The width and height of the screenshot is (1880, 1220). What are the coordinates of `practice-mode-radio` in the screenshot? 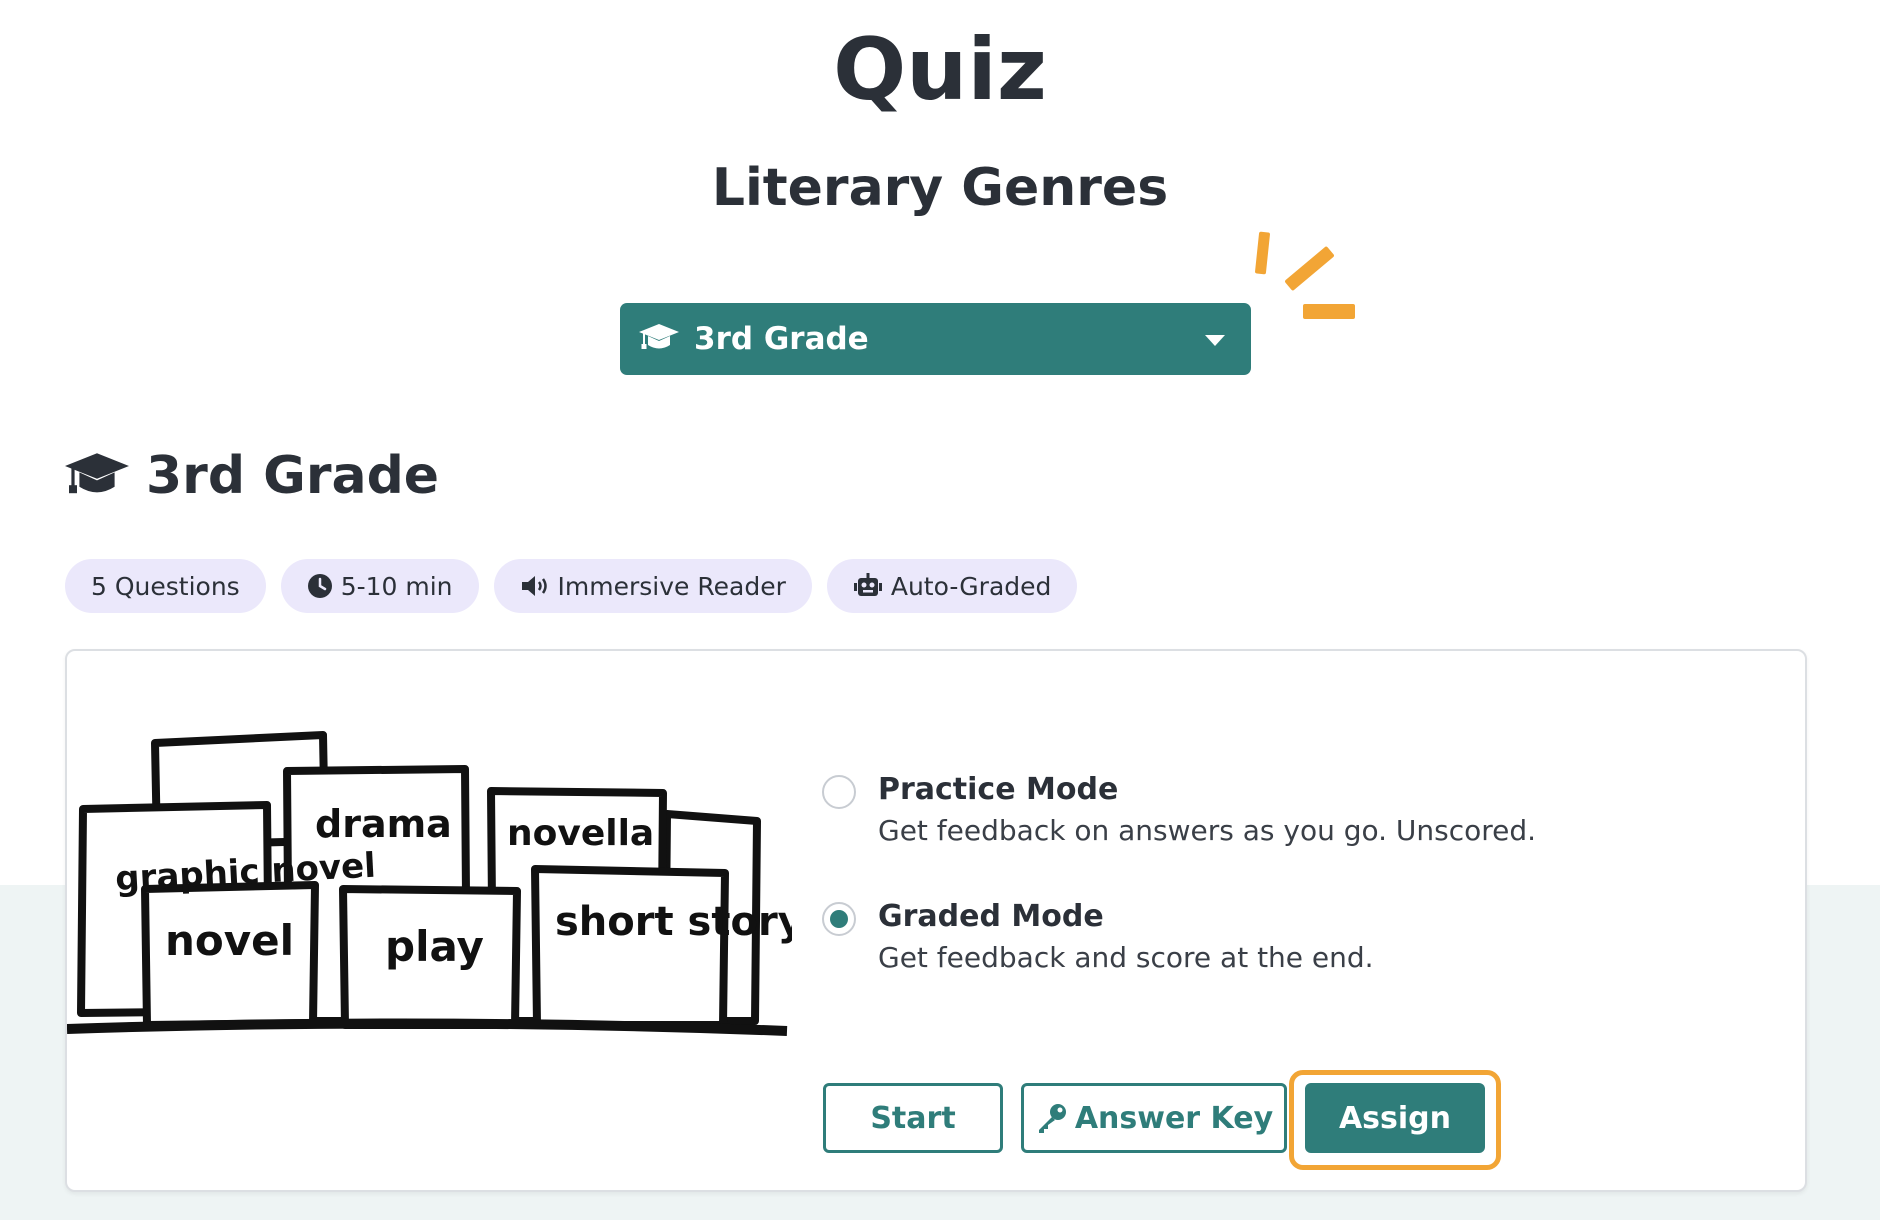 It's located at (839, 792).